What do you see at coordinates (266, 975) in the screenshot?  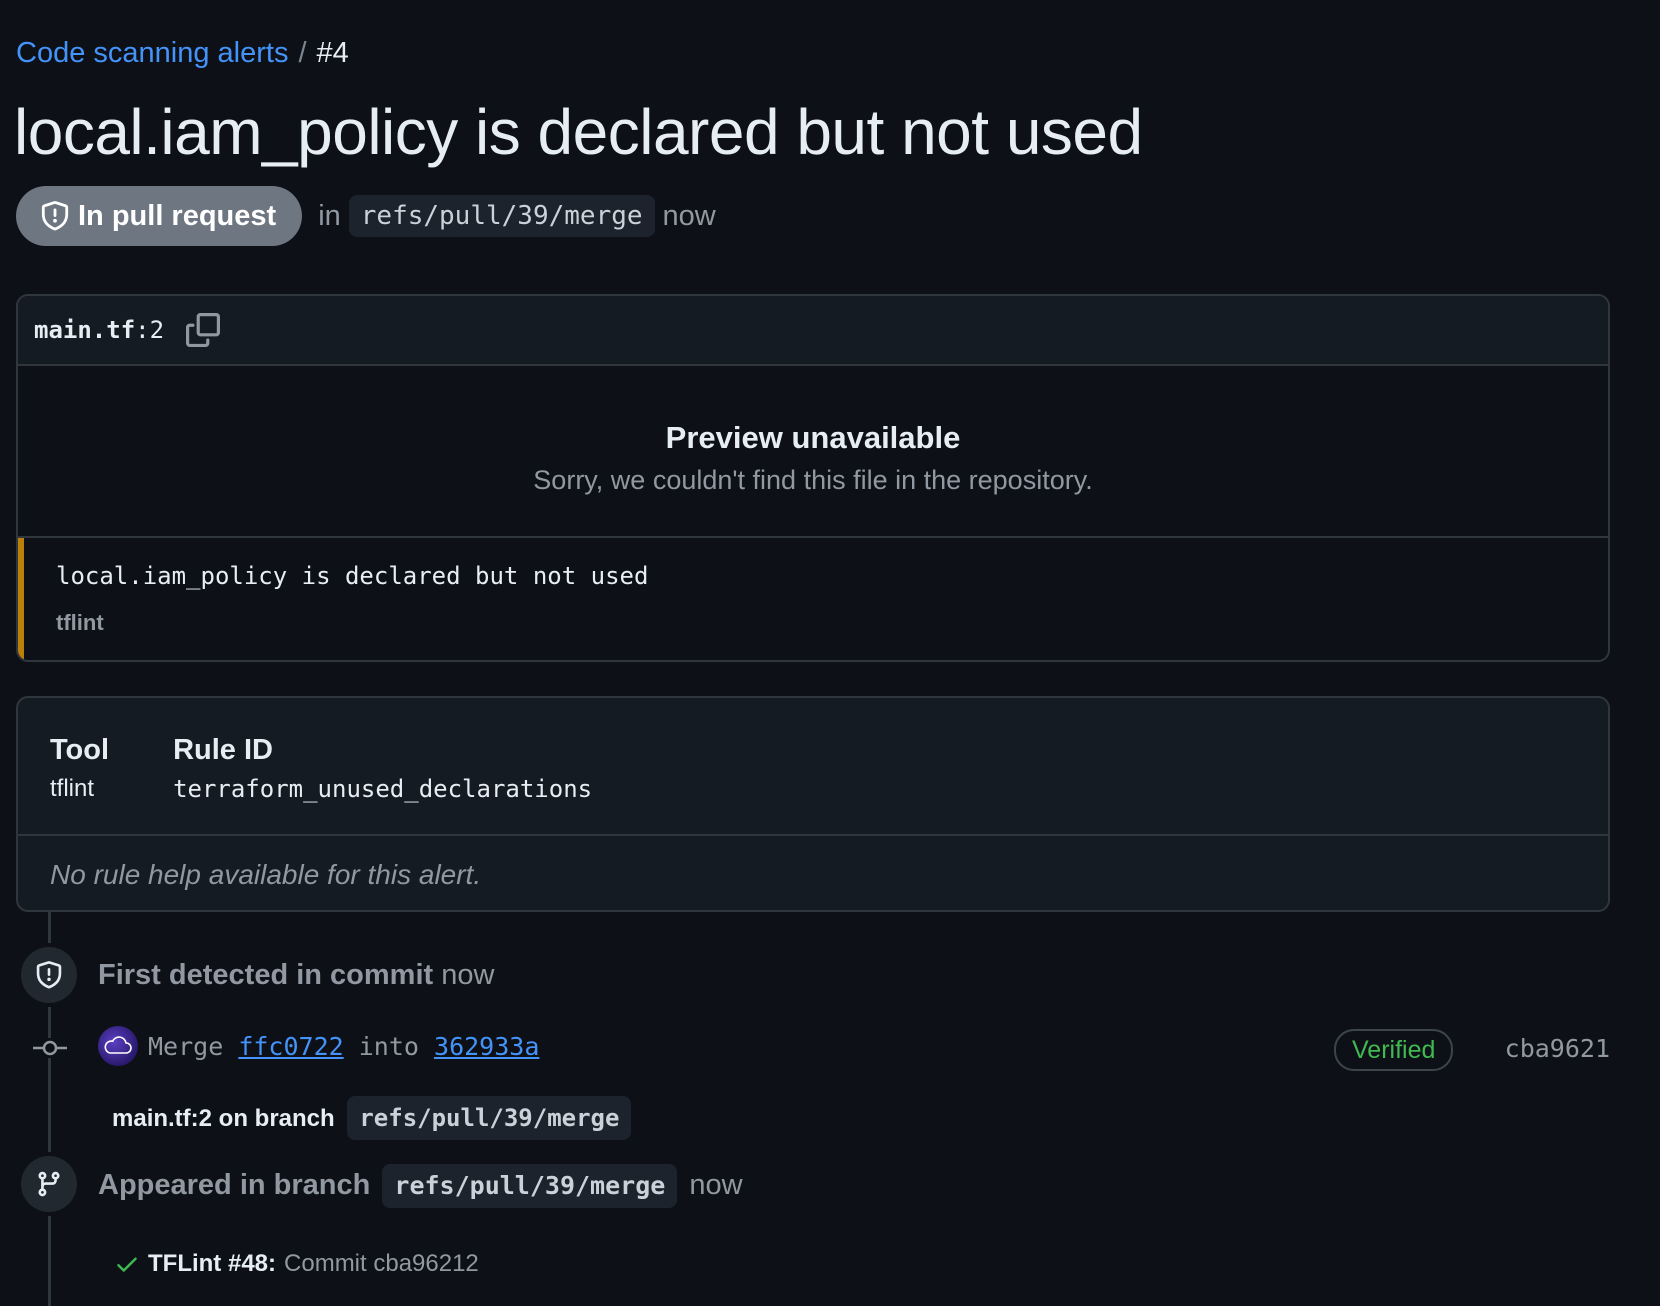 I see `first-detected-label: First detected in commit` at bounding box center [266, 975].